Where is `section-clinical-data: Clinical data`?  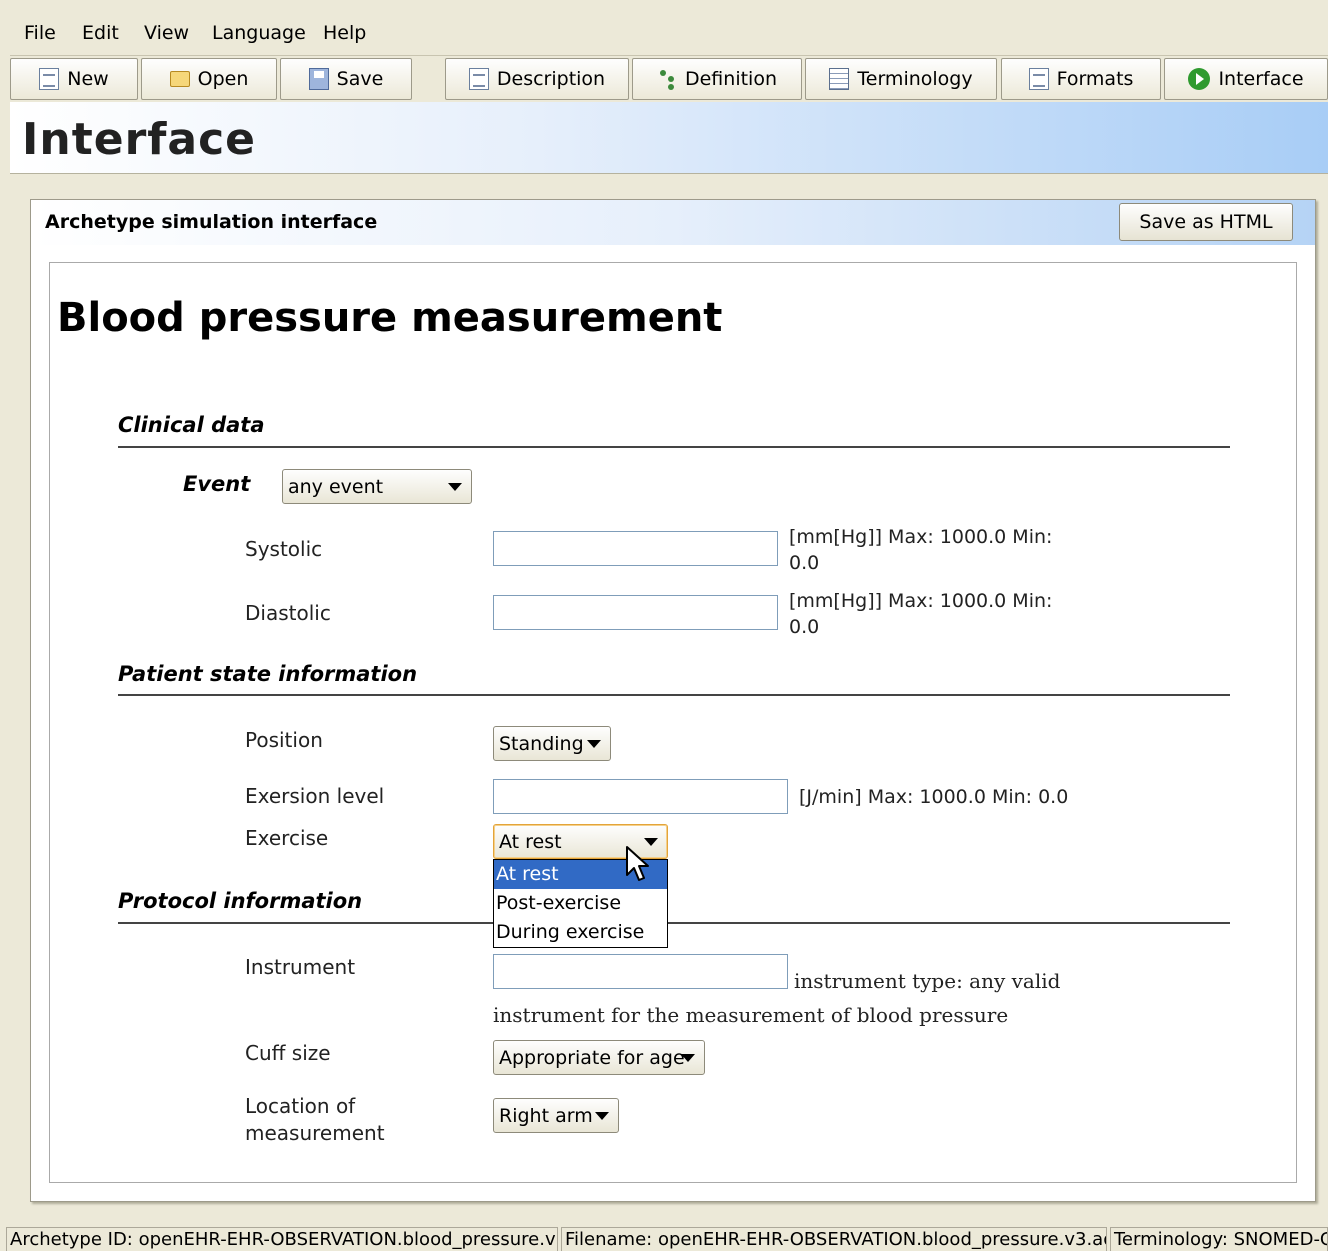 section-clinical-data: Clinical data is located at coordinates (191, 425).